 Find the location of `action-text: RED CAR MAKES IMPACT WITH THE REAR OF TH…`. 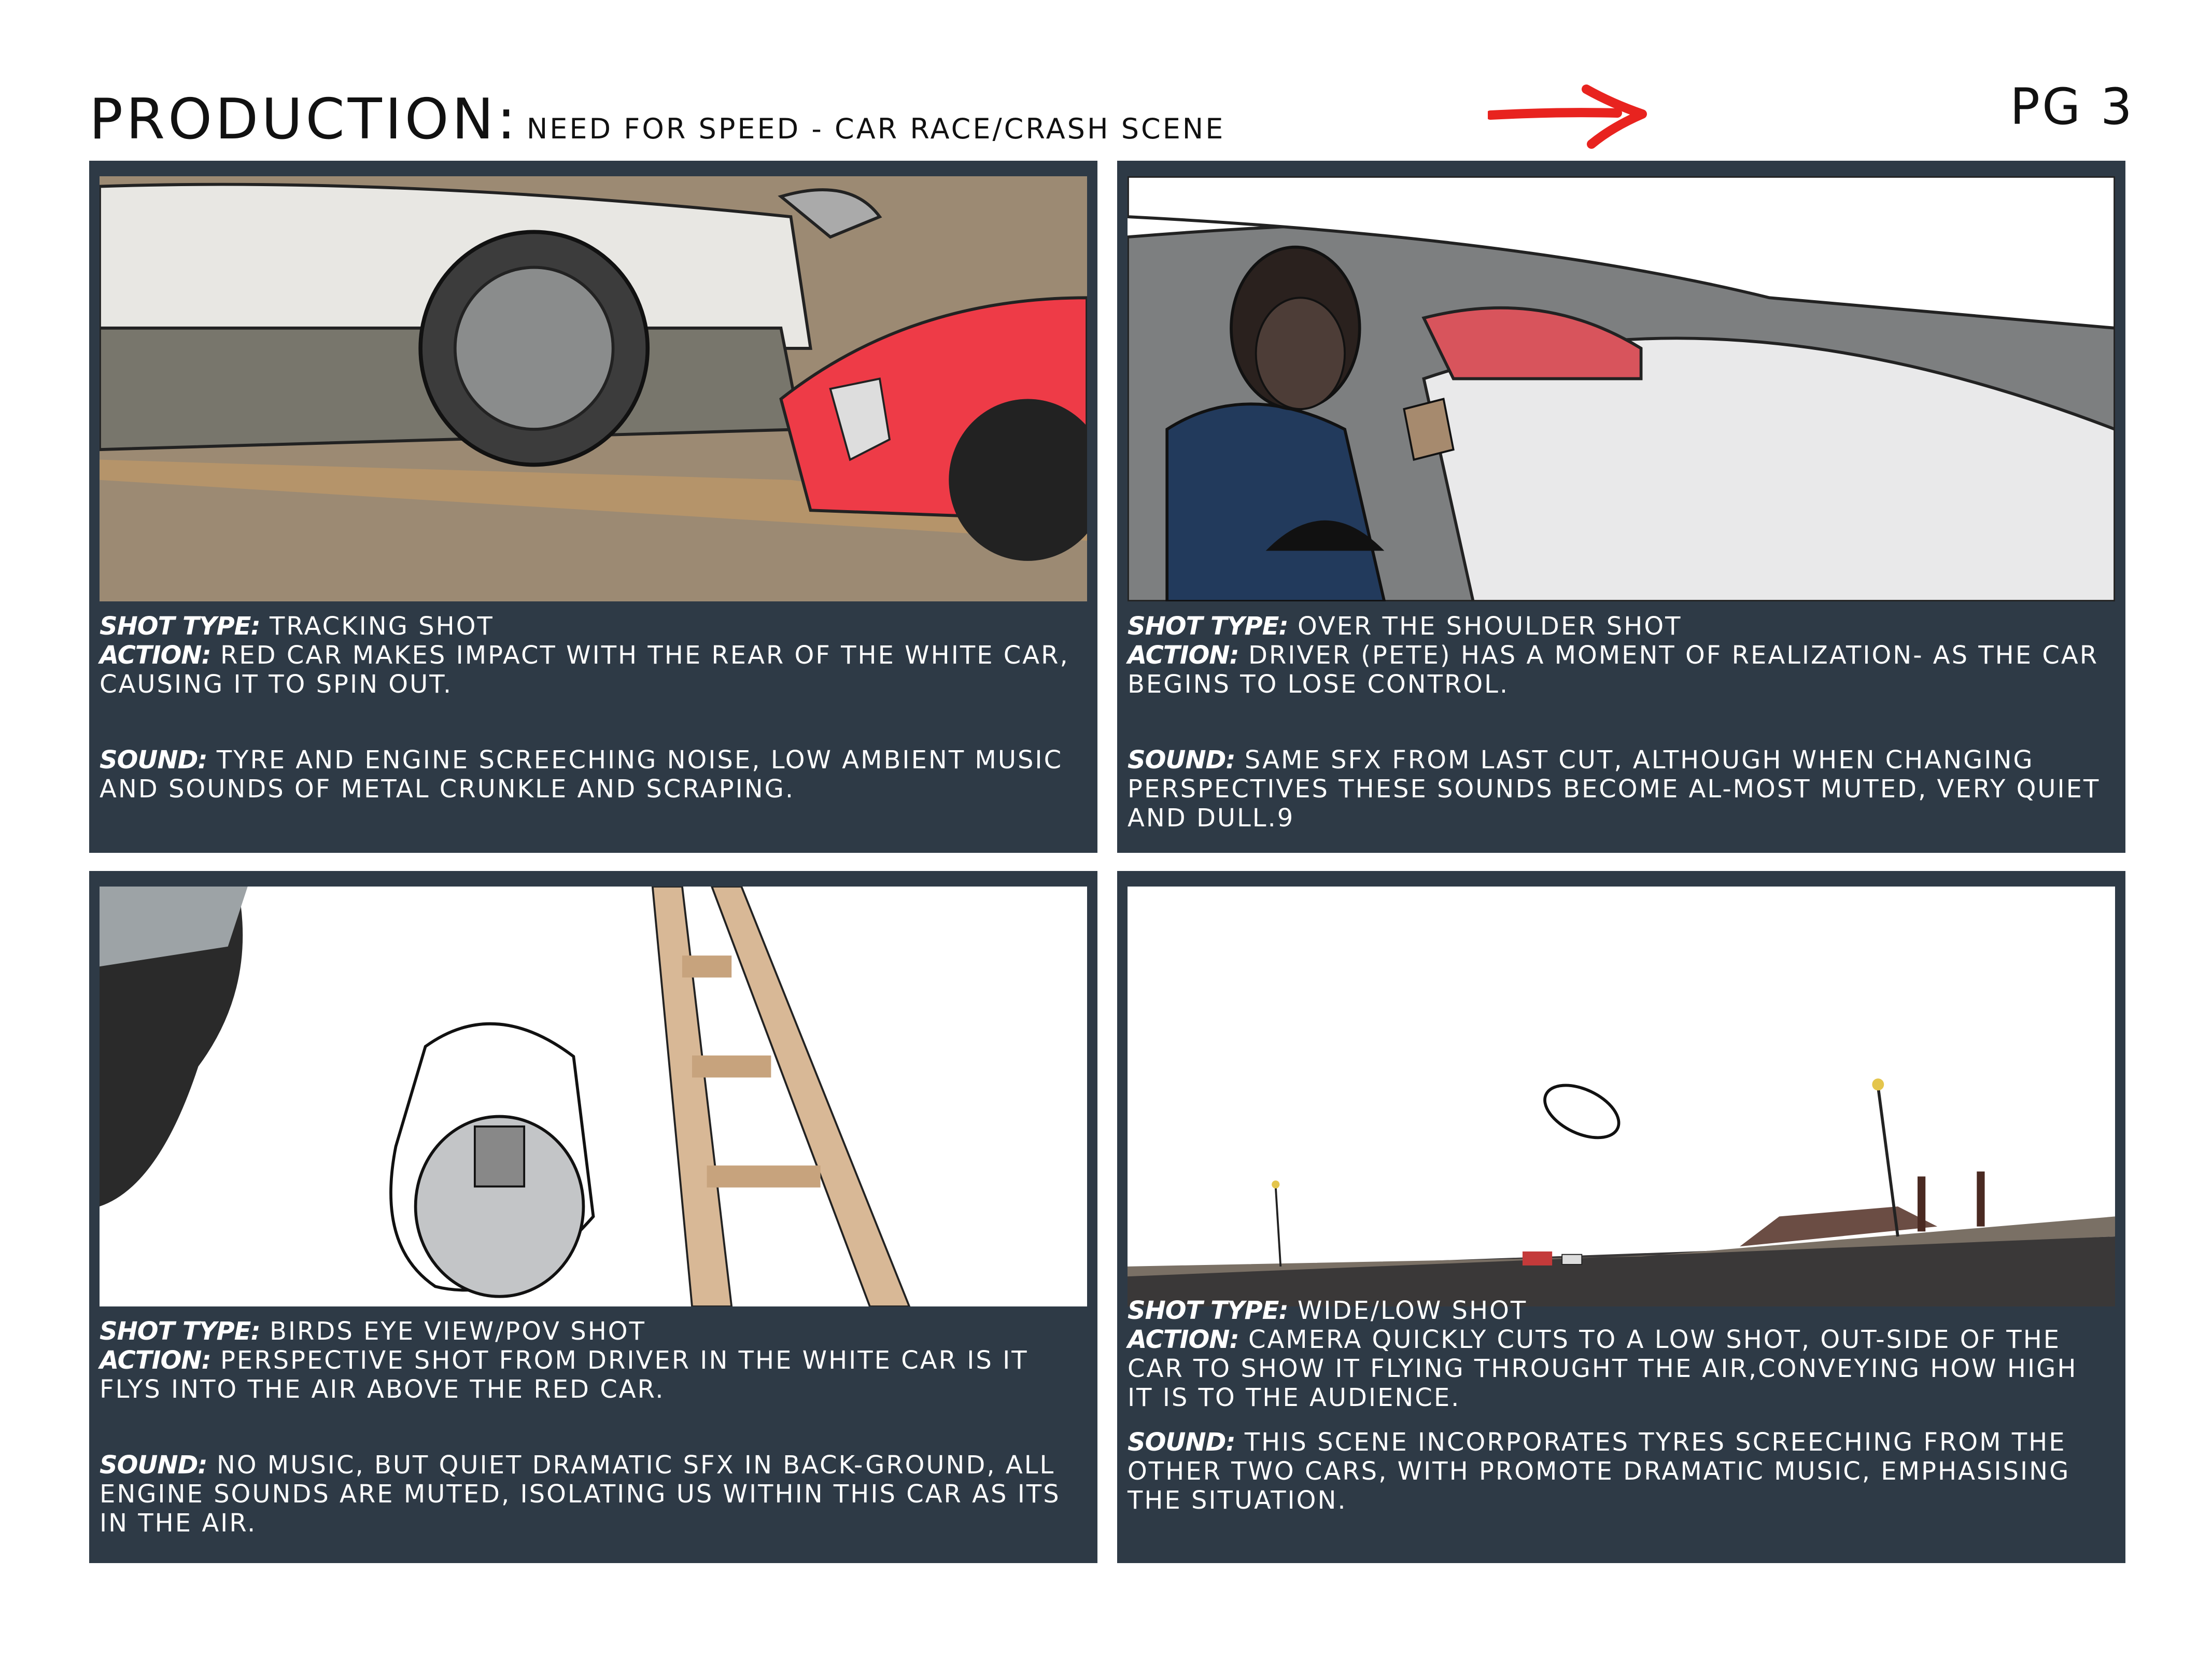

action-text: RED CAR MAKES IMPACT WITH THE REAR OF TH… is located at coordinates (584, 670).